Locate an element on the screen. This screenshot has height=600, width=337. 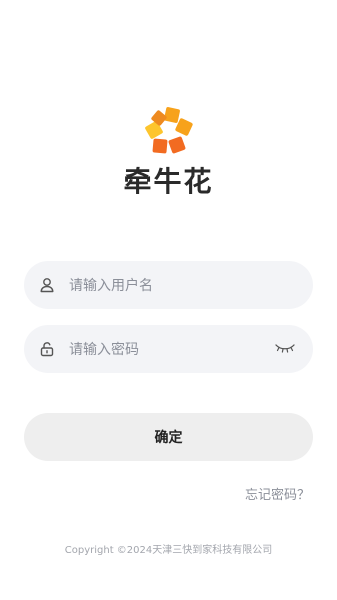
password-placeholder: 请输入密码 is located at coordinates (104, 350).